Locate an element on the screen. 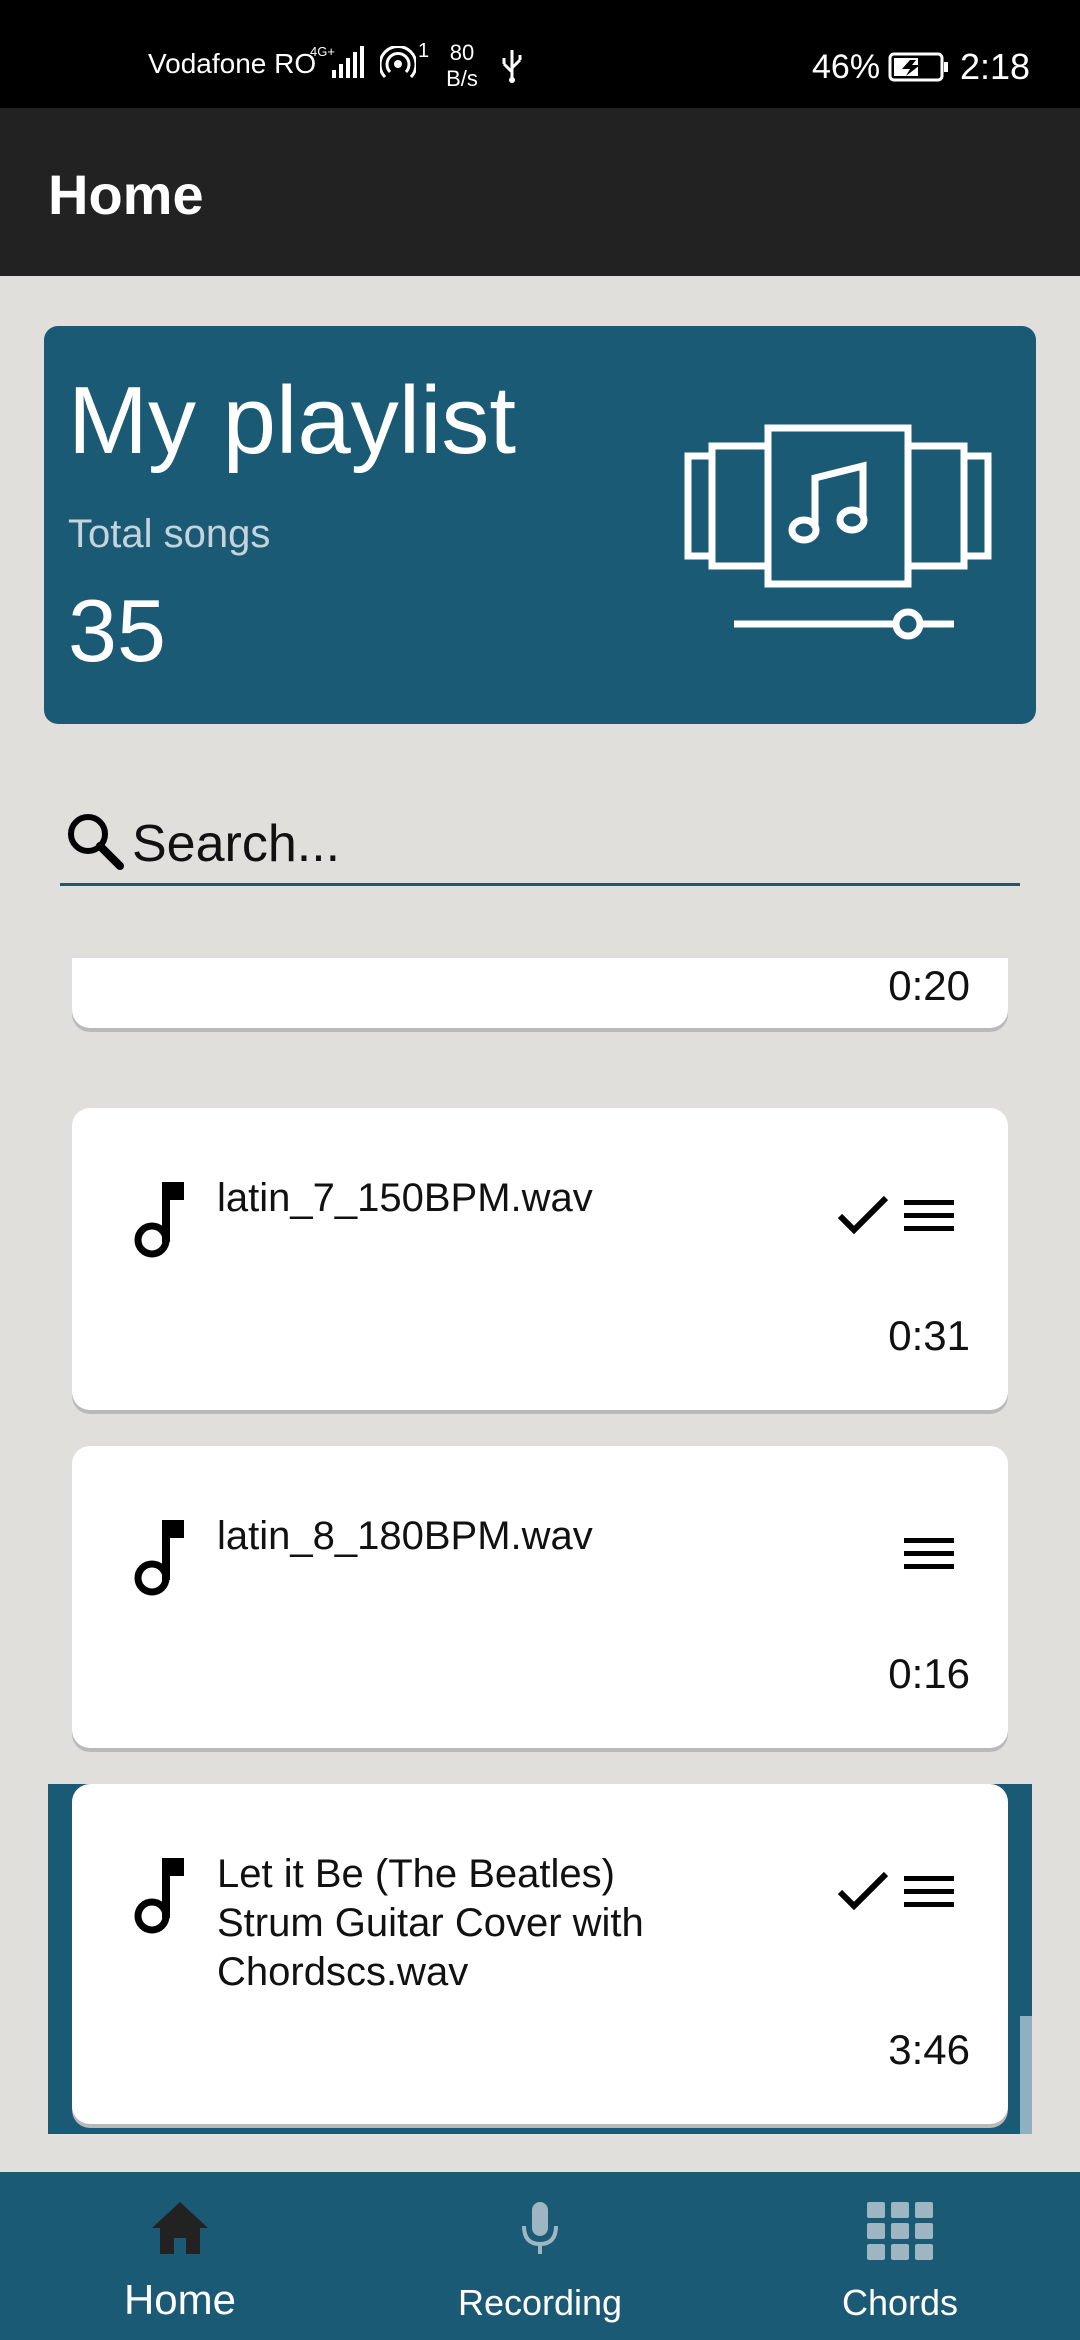 The width and height of the screenshot is (1080, 2340). usb-icon is located at coordinates (512, 68).